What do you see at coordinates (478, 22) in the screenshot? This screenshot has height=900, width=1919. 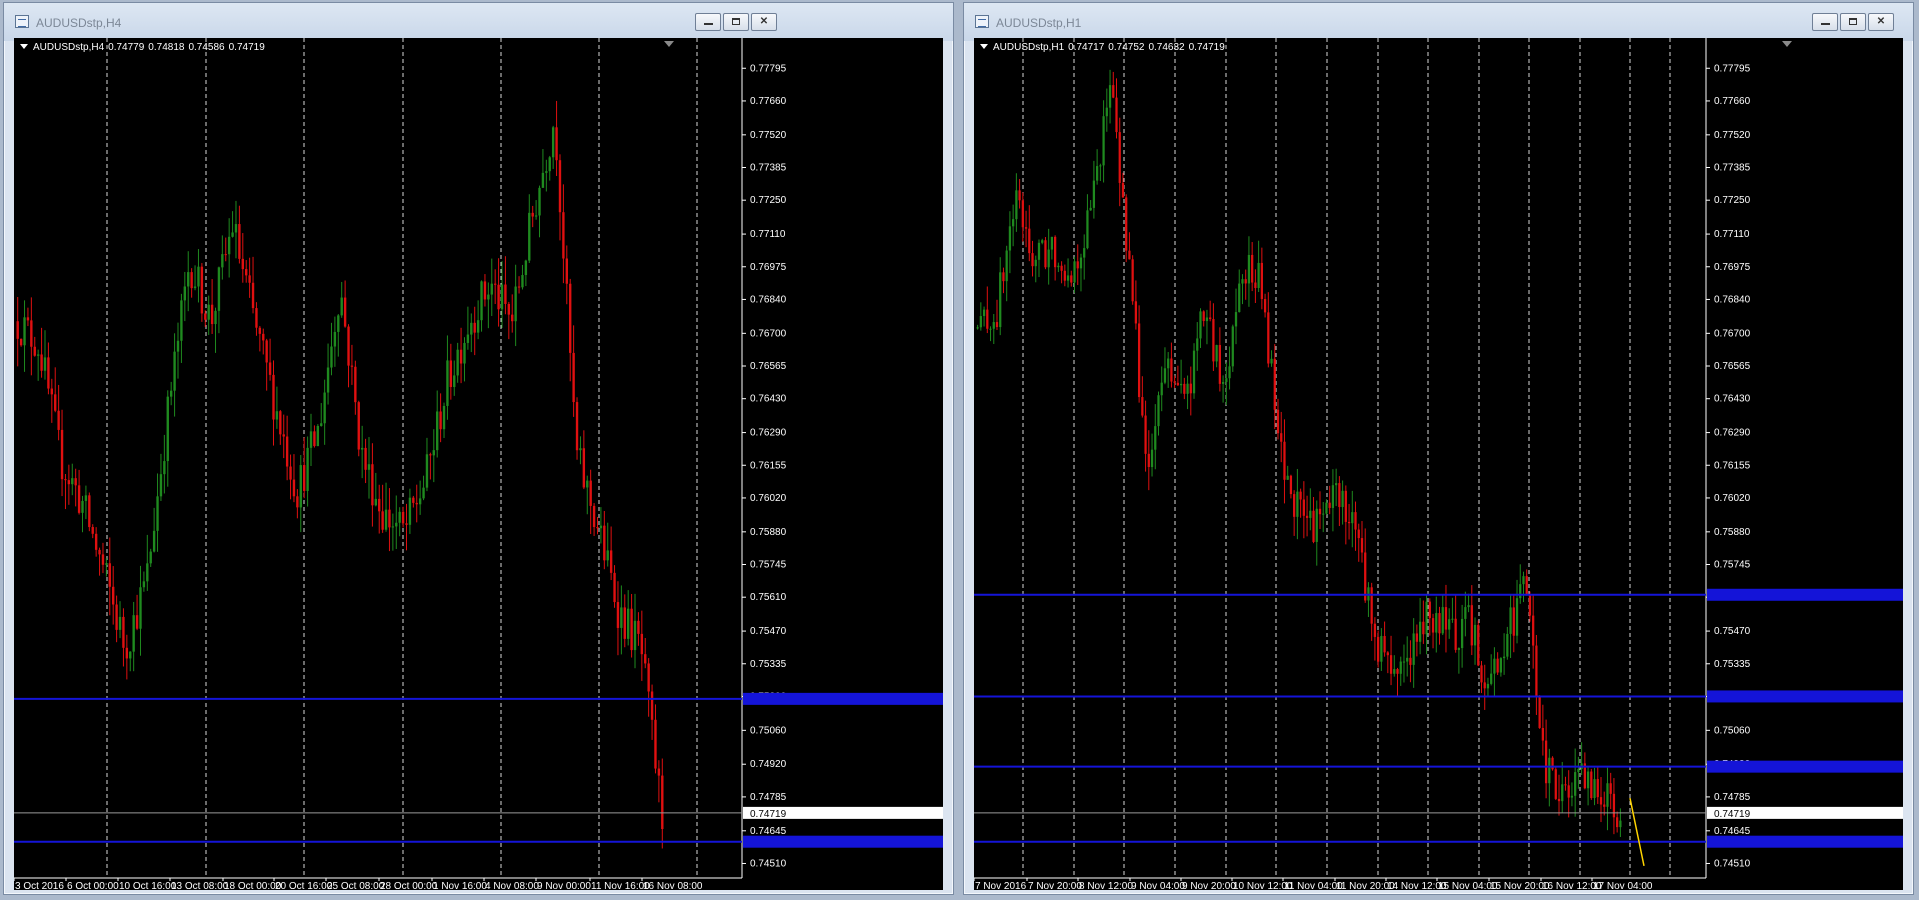 I see `title-bar: AUDUSDstp,H4` at bounding box center [478, 22].